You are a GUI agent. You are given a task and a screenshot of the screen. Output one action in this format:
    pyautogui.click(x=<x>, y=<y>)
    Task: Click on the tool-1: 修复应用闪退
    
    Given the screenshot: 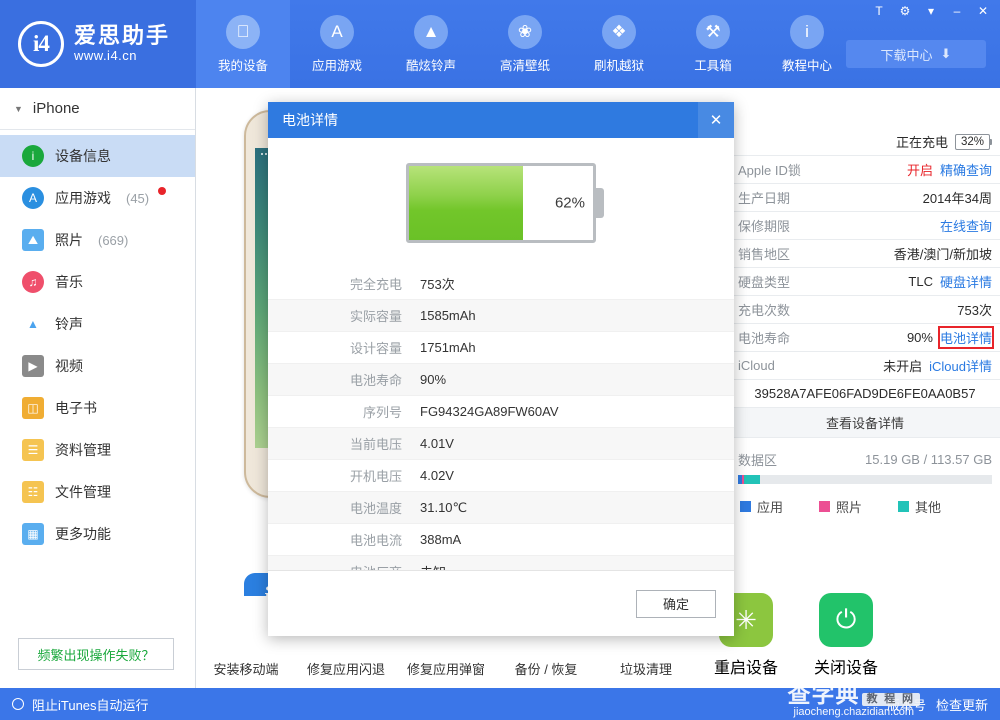 What is the action you would take?
    pyautogui.click(x=346, y=673)
    